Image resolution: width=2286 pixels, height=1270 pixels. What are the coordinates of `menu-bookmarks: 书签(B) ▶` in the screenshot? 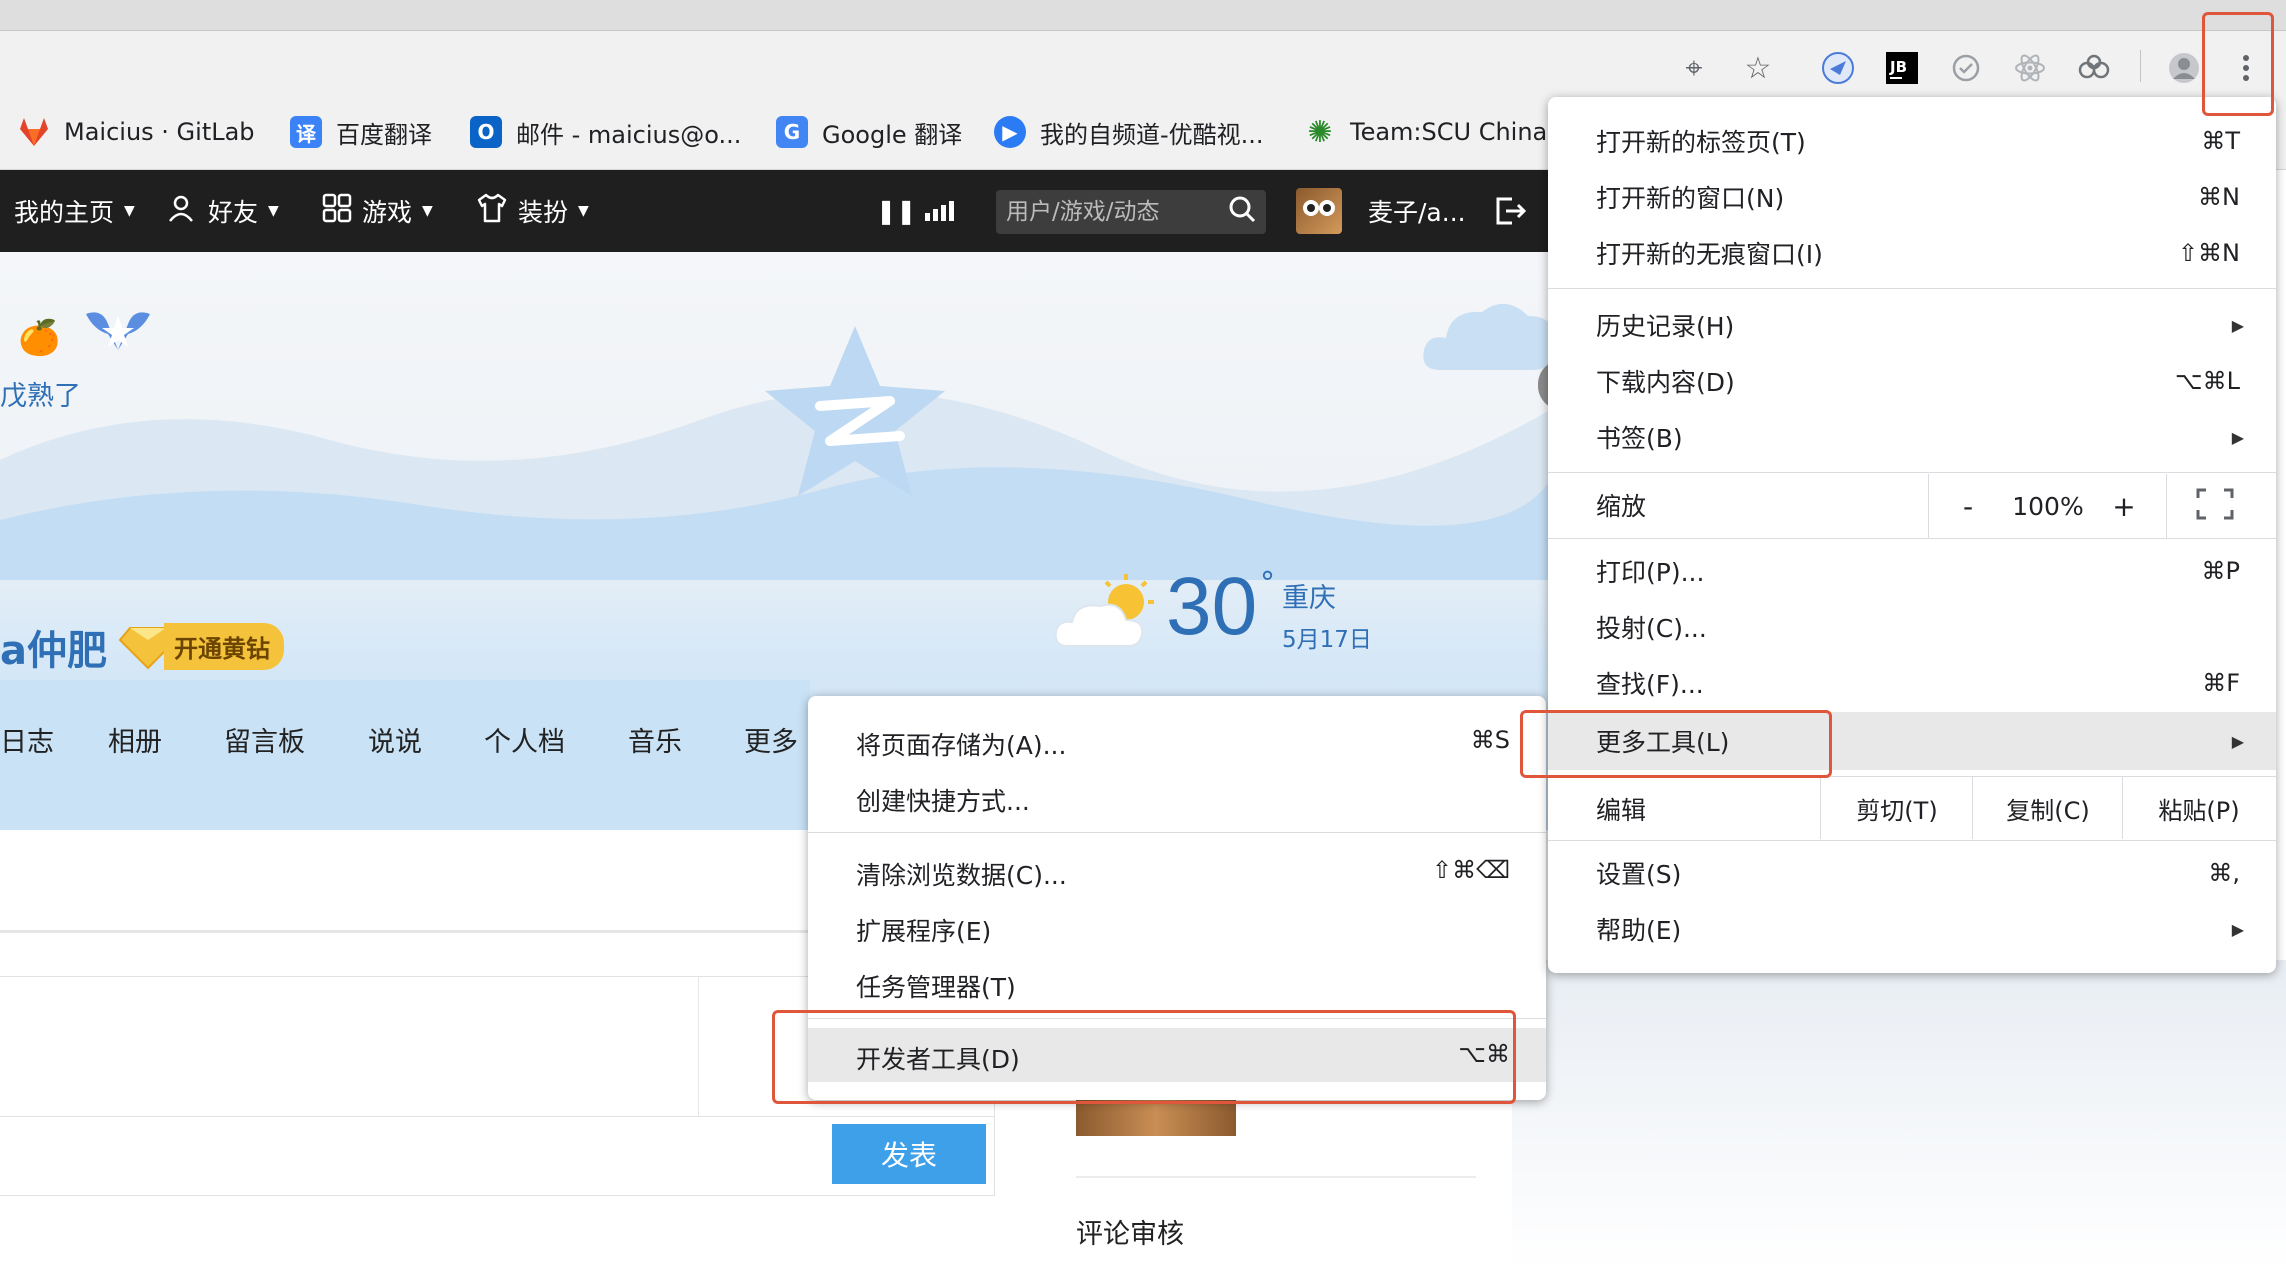 It's located at (1912, 437).